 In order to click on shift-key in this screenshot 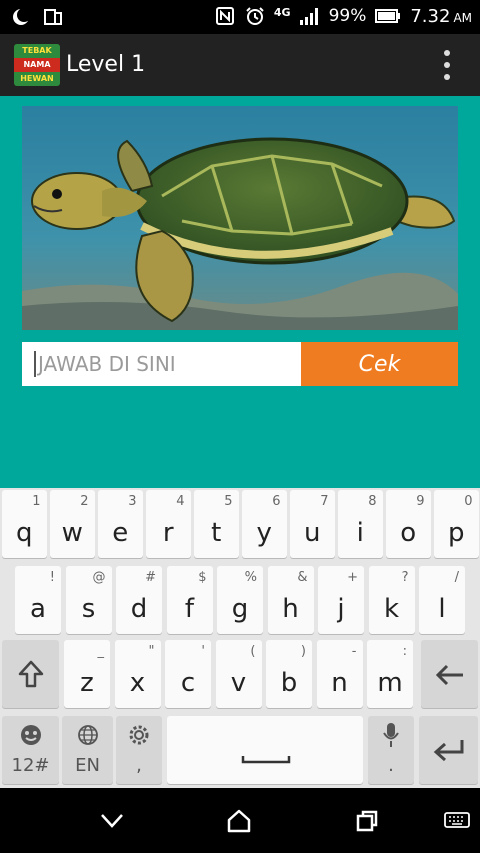, I will do `click(30, 674)`.